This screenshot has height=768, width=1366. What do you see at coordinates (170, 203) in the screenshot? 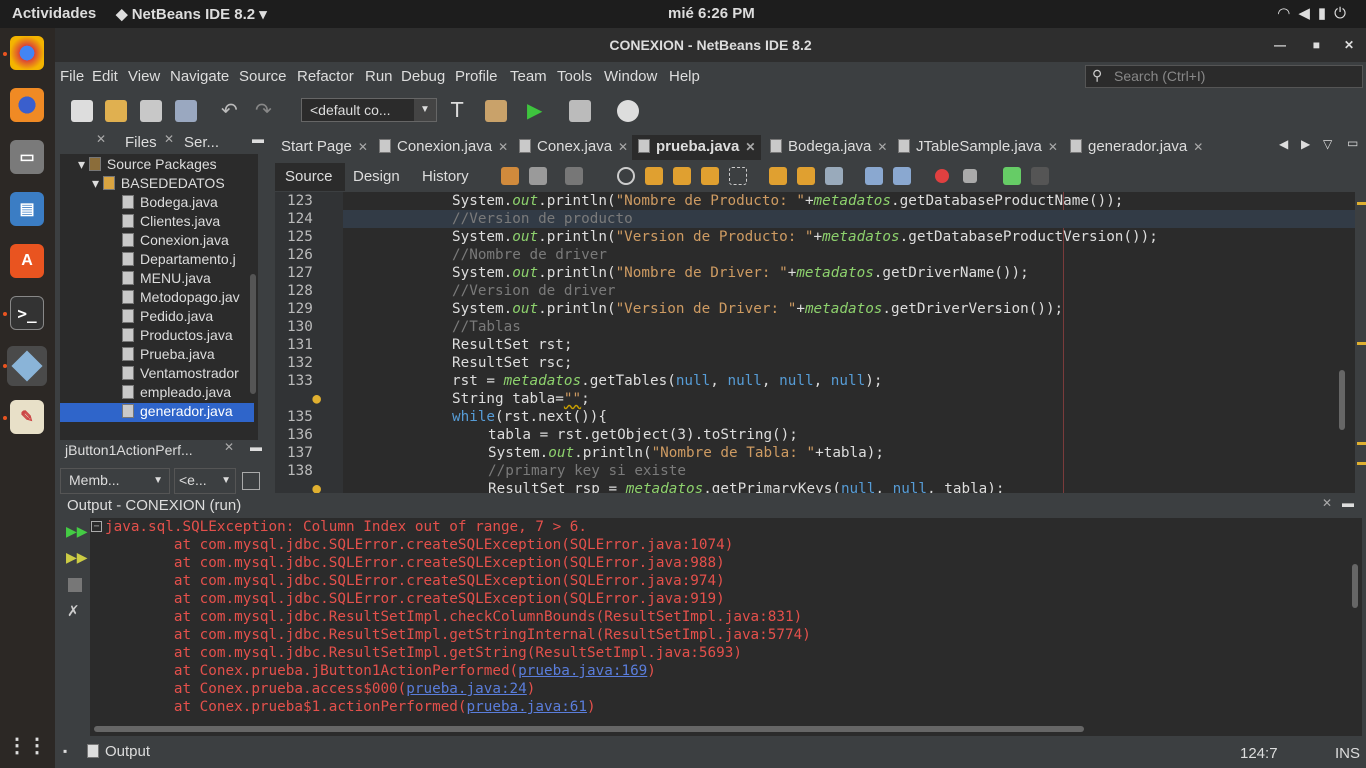
I see `tree-file: Bodega.java` at bounding box center [170, 203].